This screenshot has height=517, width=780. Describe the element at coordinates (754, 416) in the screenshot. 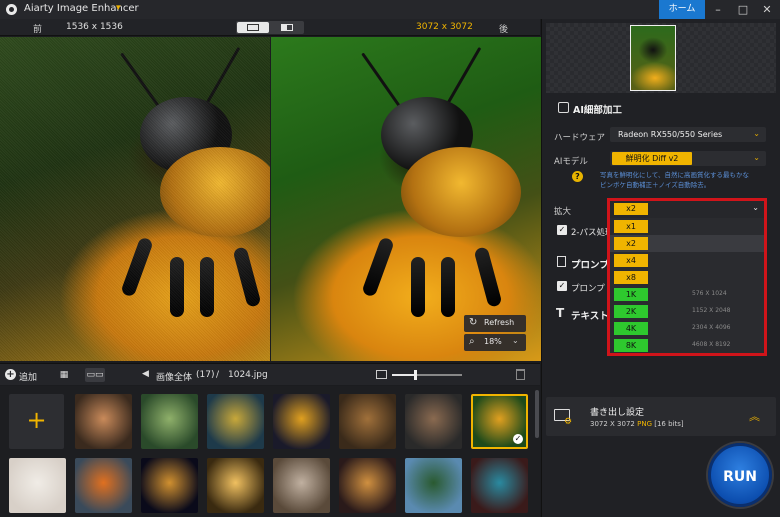

I see `chevron-up-icon: ︽` at that location.